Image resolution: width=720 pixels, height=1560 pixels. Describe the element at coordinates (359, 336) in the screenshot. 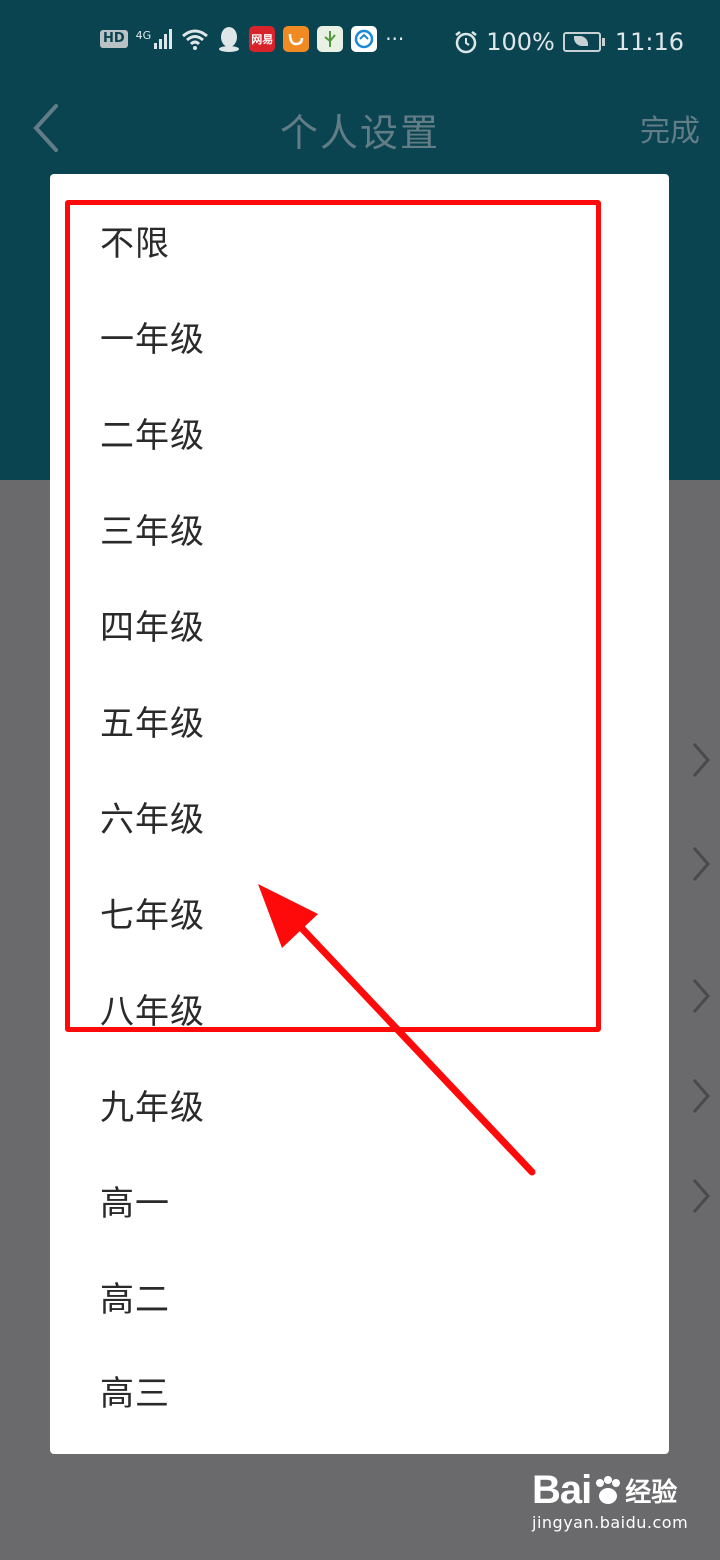

I see `grade-option: 一年级` at that location.